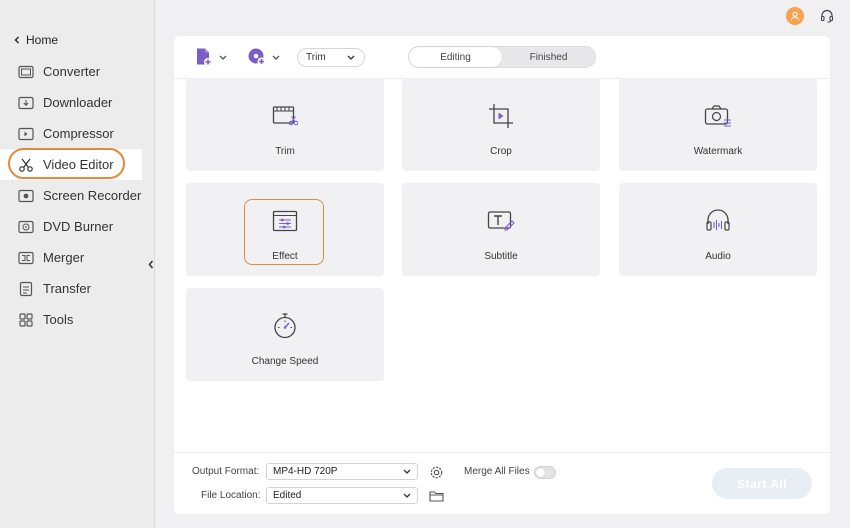  I want to click on output-format-select: MP4-HD 720P, so click(342, 471).